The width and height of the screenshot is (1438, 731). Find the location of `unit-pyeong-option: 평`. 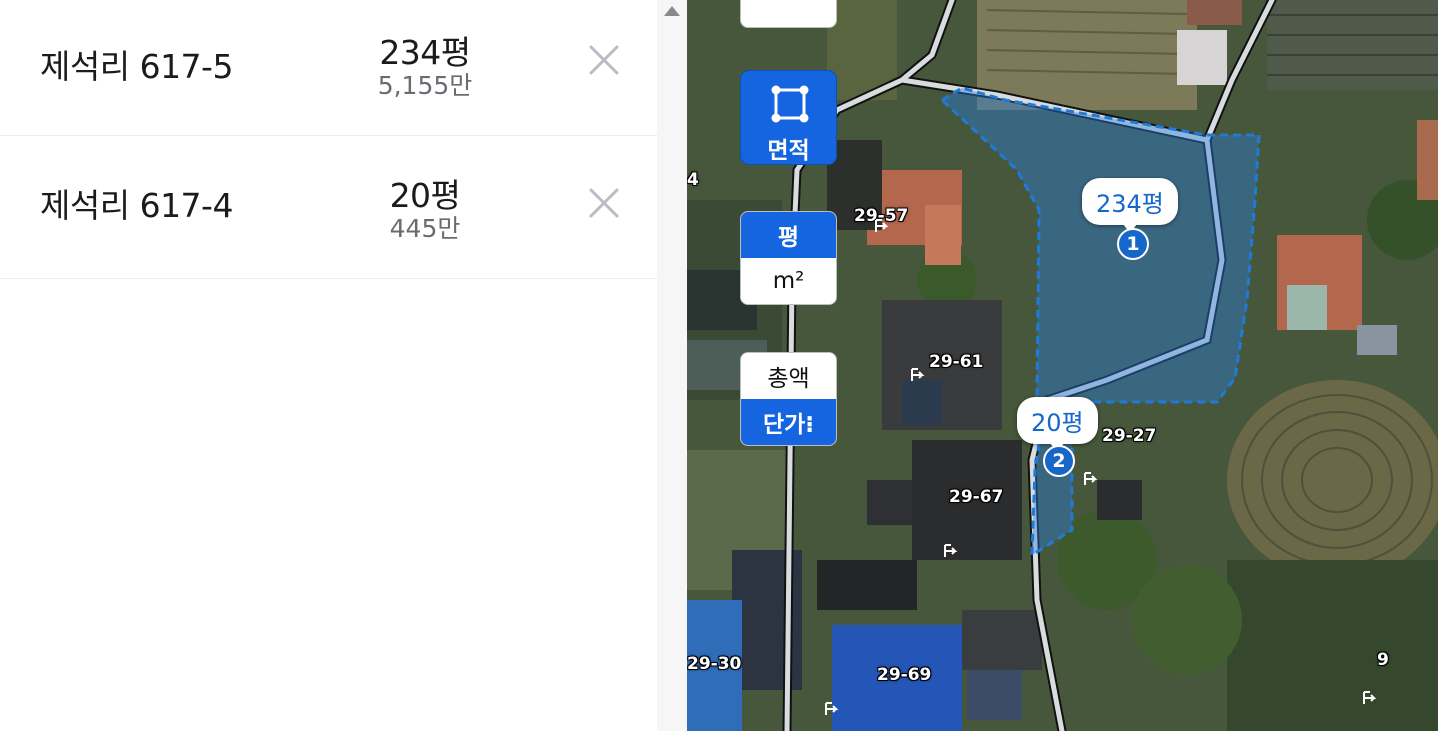

unit-pyeong-option: 평 is located at coordinates (788, 235).